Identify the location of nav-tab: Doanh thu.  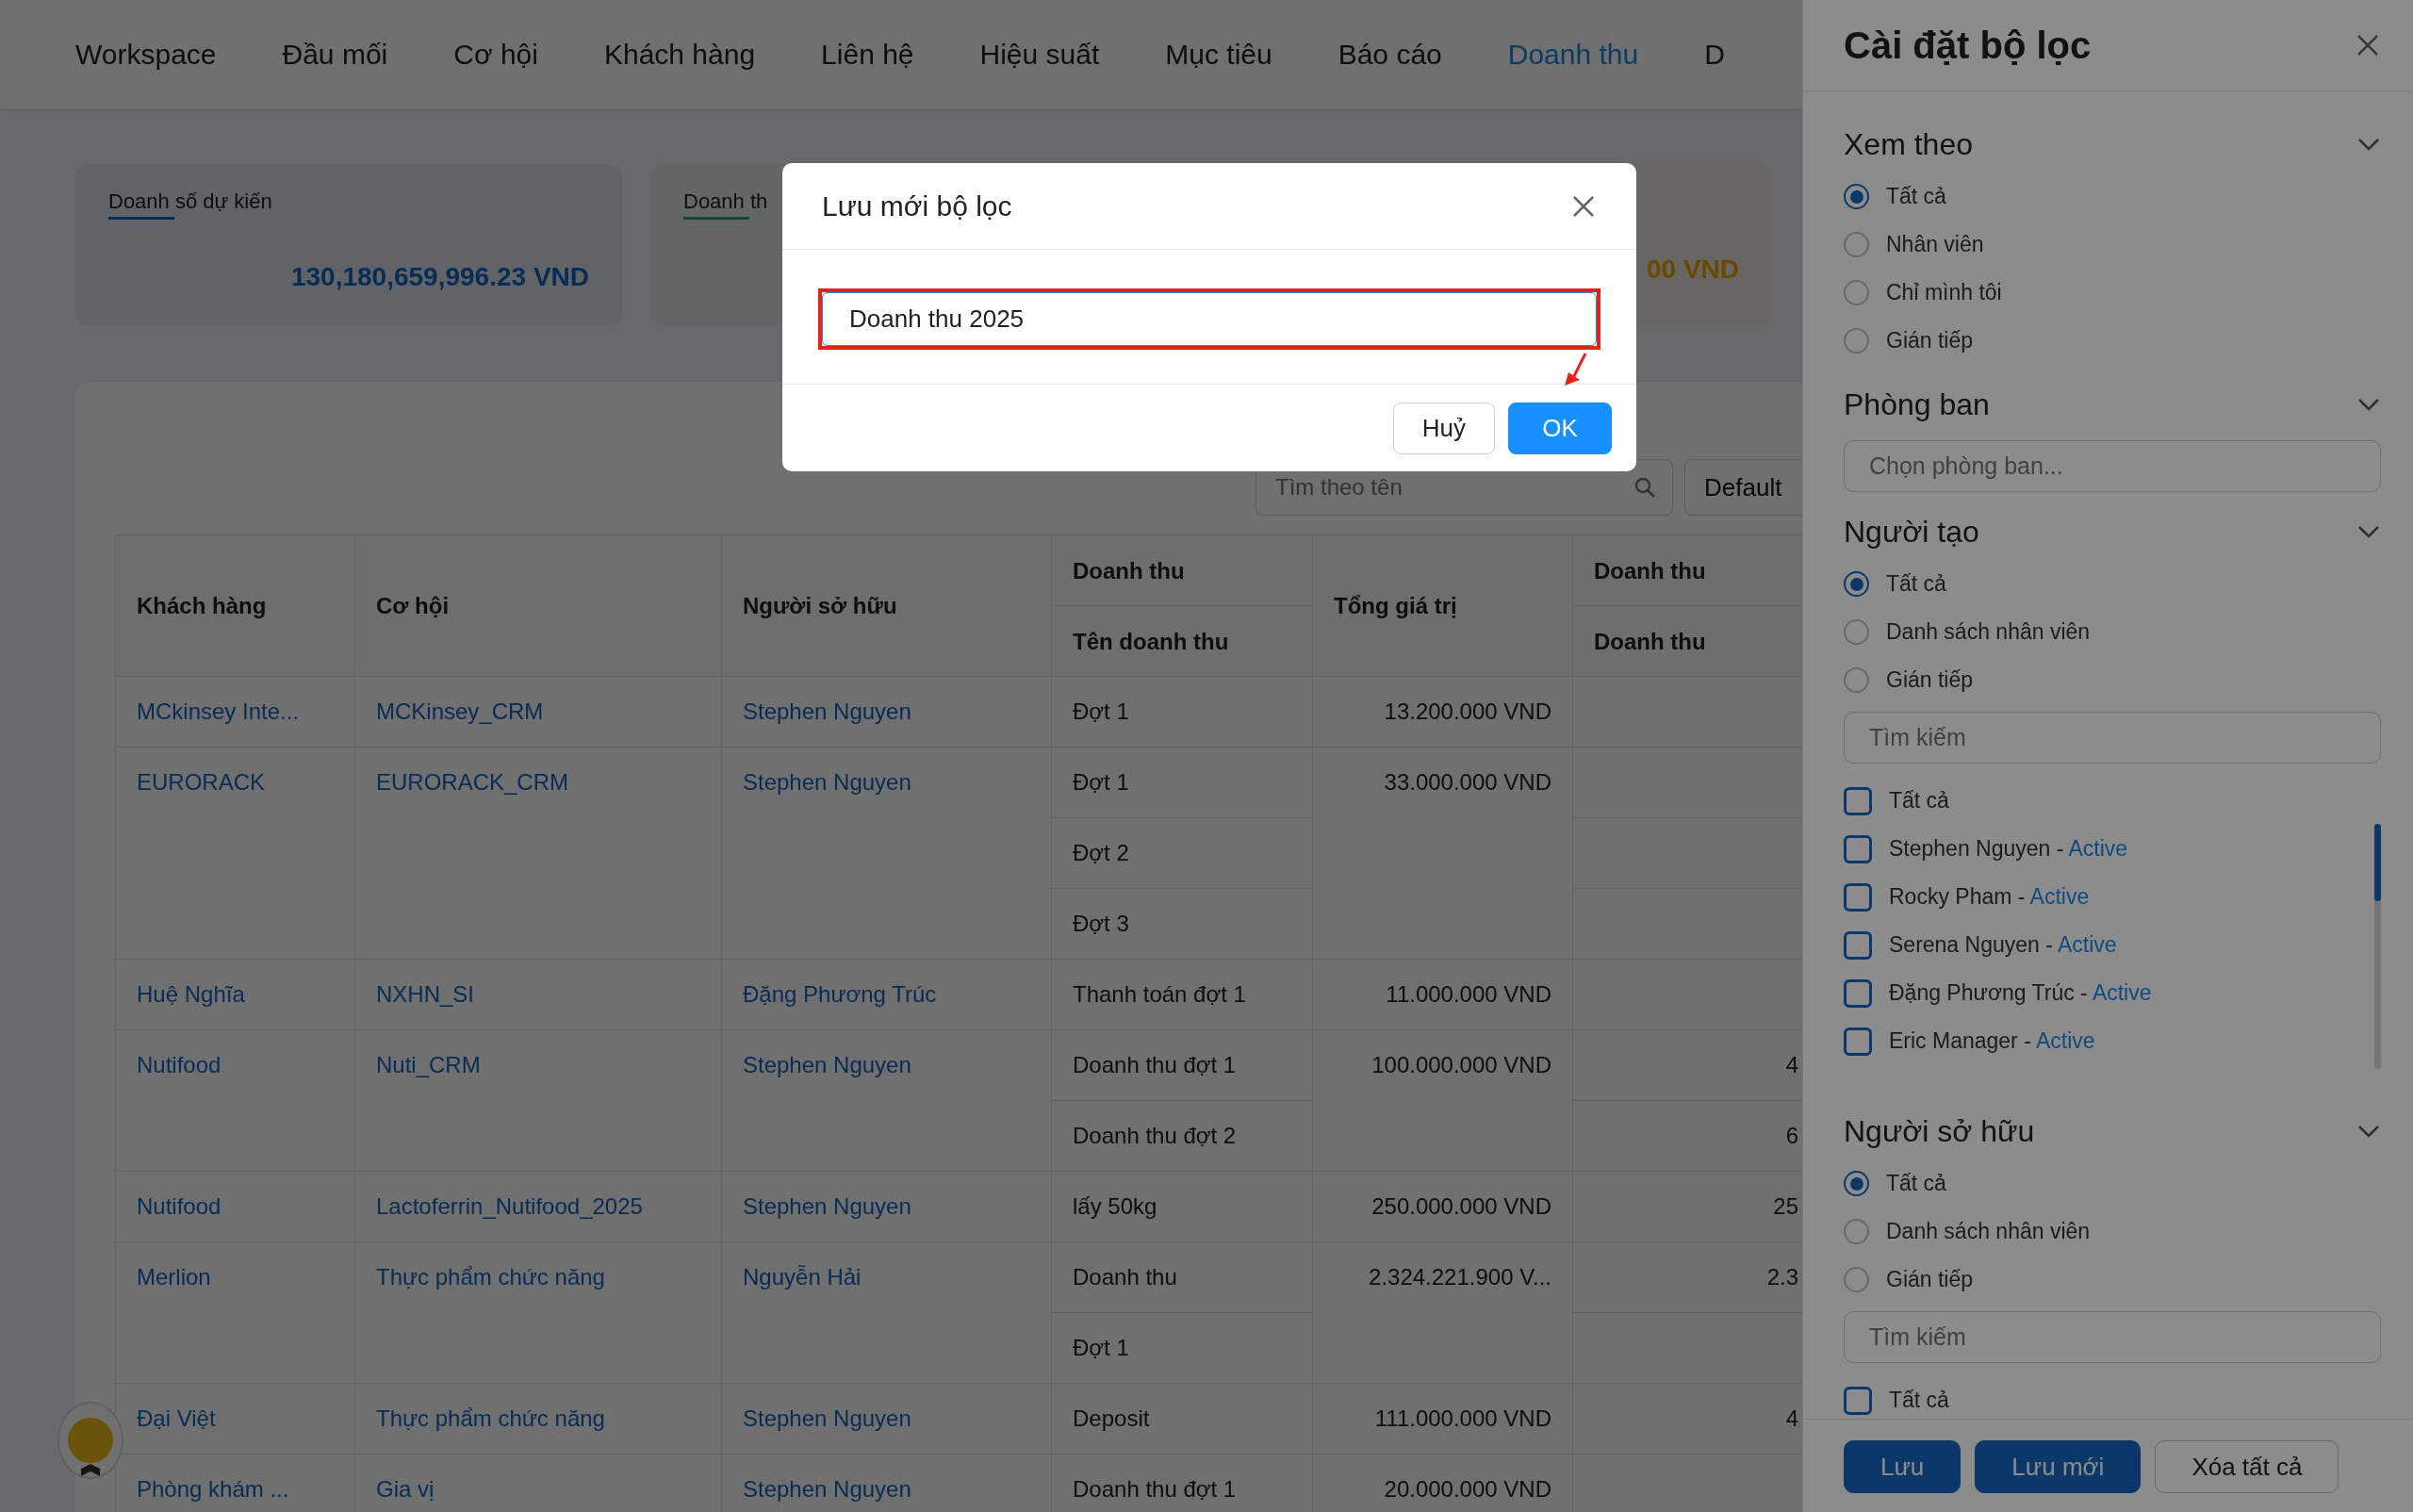
(1573, 54).